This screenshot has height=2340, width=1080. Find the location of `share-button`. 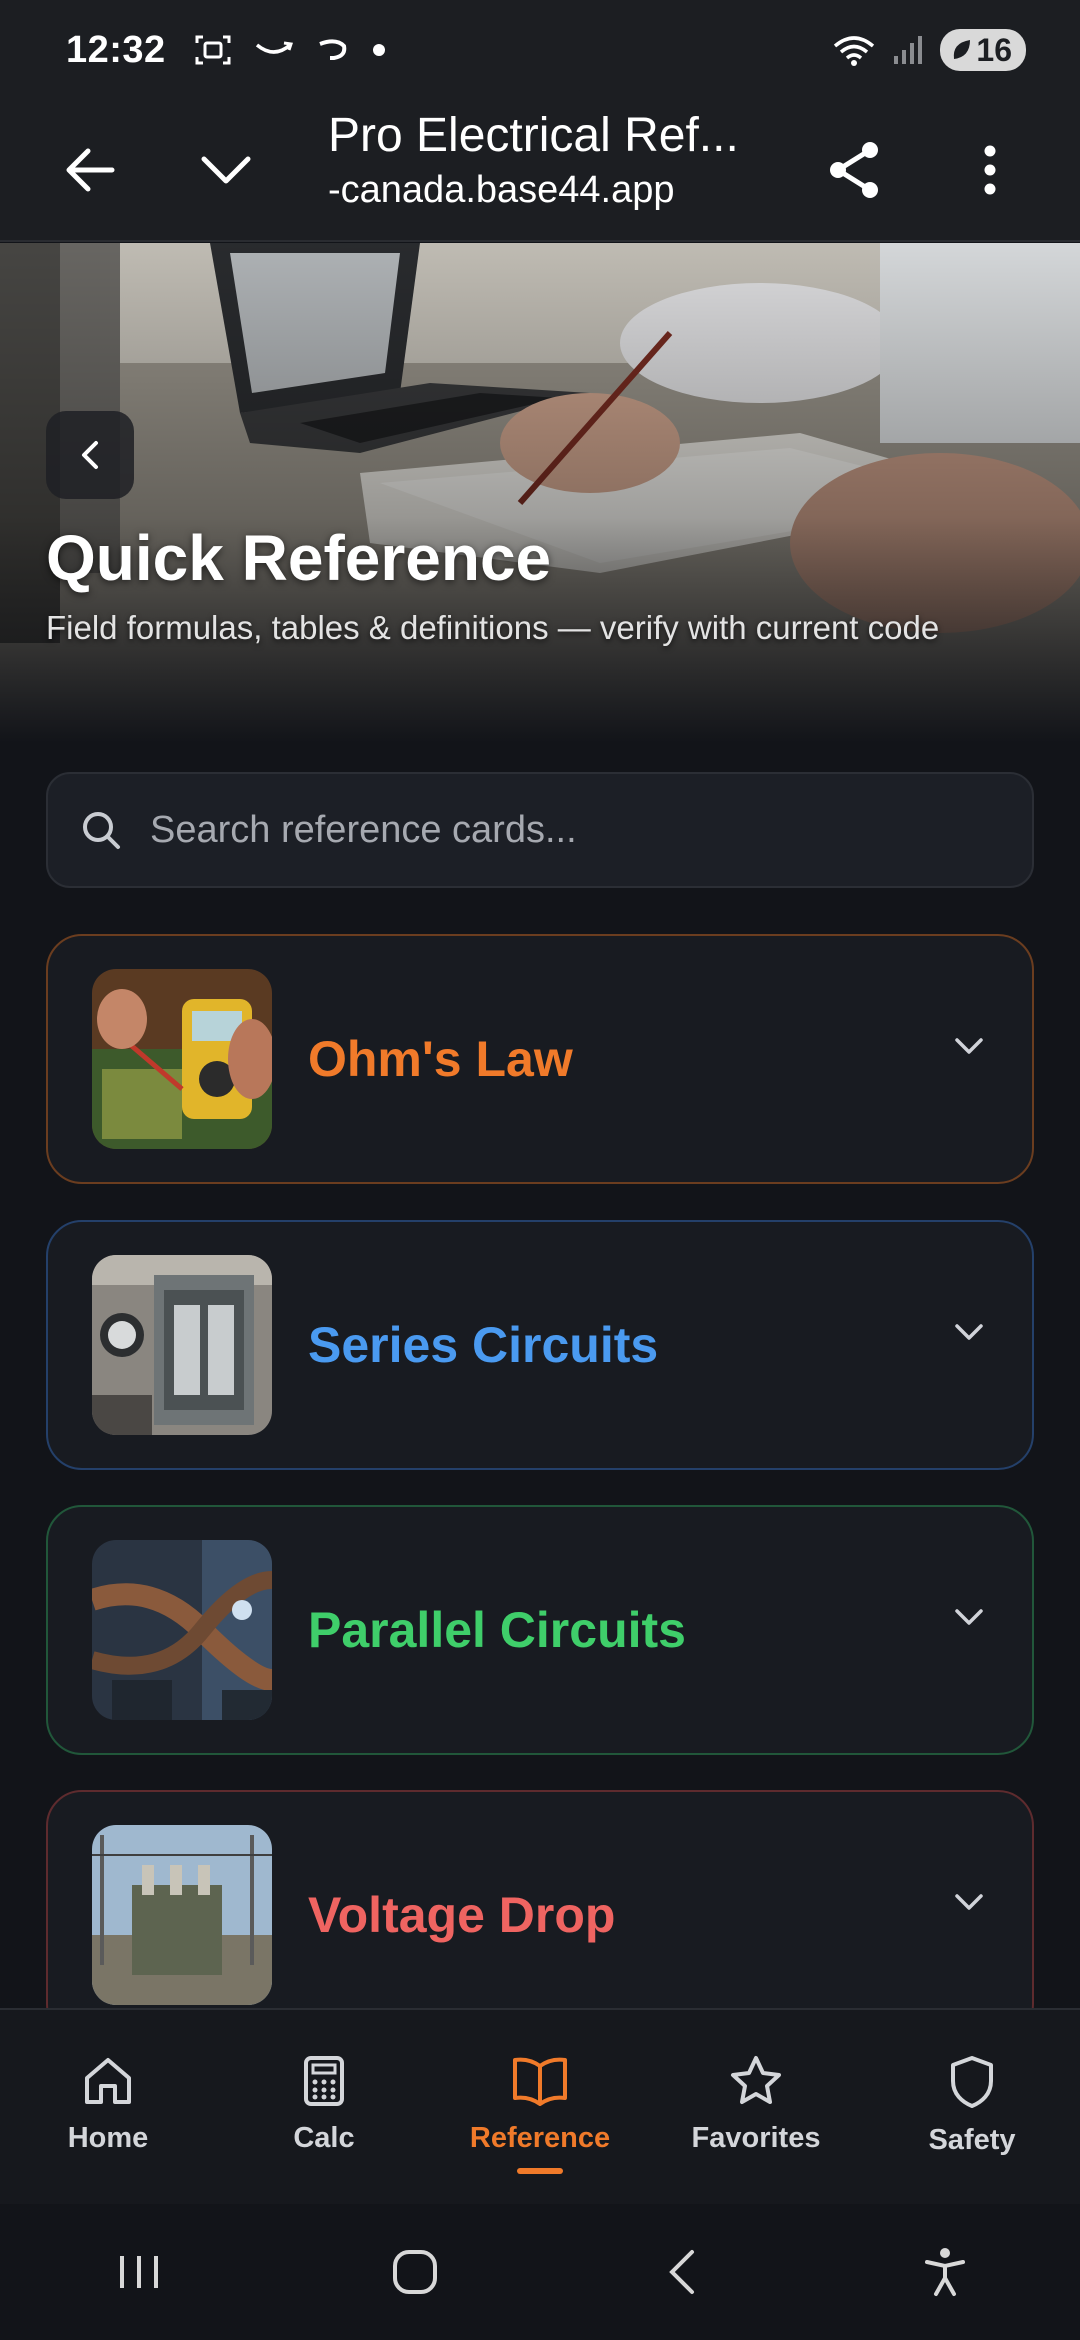

share-button is located at coordinates (854, 170).